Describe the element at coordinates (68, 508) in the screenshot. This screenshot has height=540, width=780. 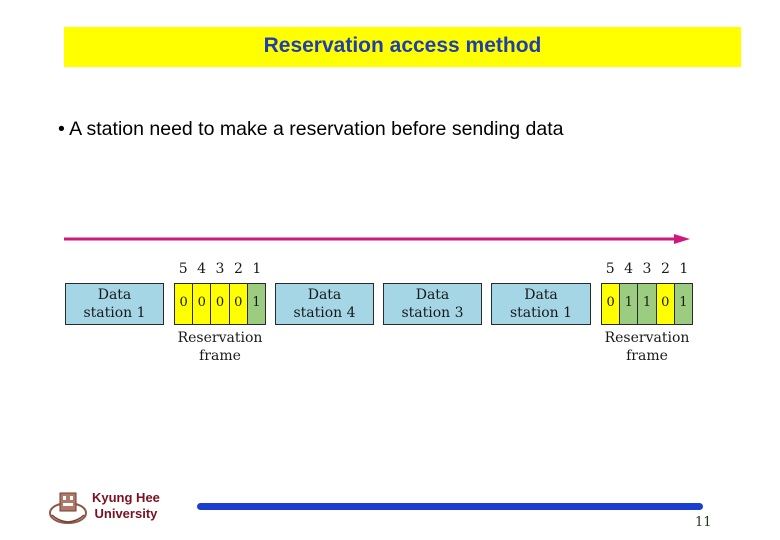
I see `university-logo-icon` at that location.